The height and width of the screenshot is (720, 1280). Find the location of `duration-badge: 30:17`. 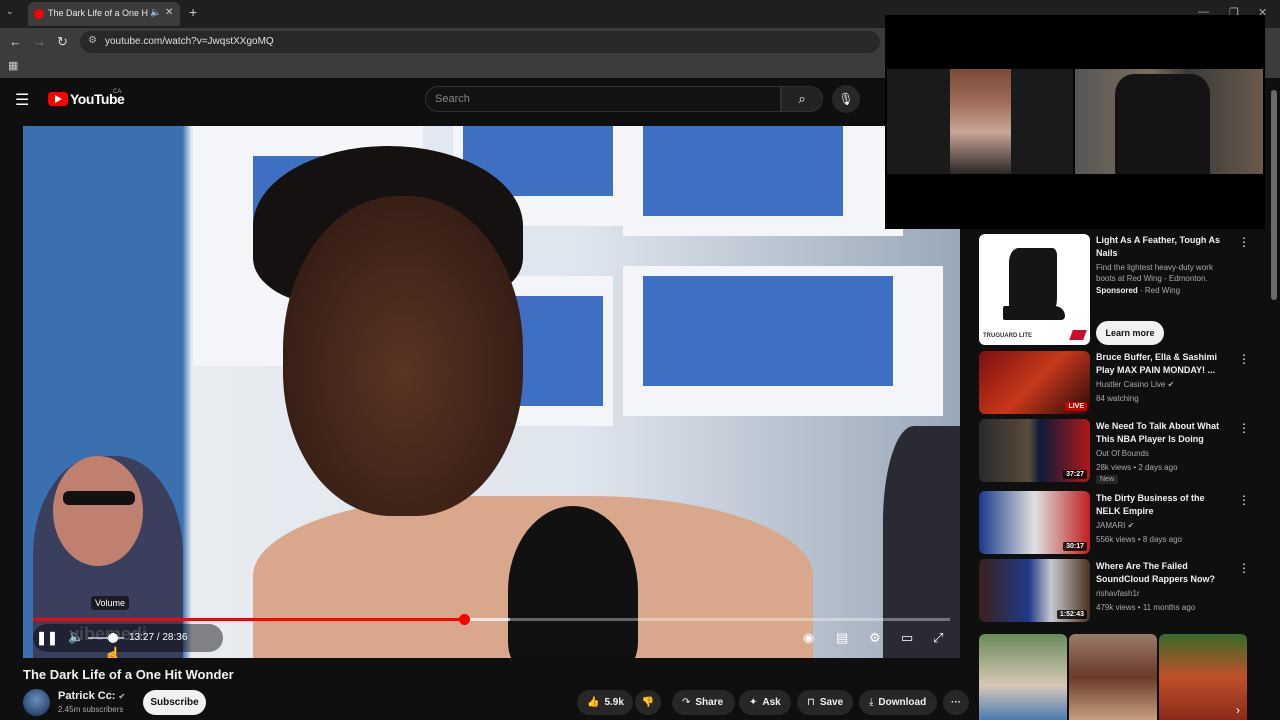

duration-badge: 30:17 is located at coordinates (1075, 546).